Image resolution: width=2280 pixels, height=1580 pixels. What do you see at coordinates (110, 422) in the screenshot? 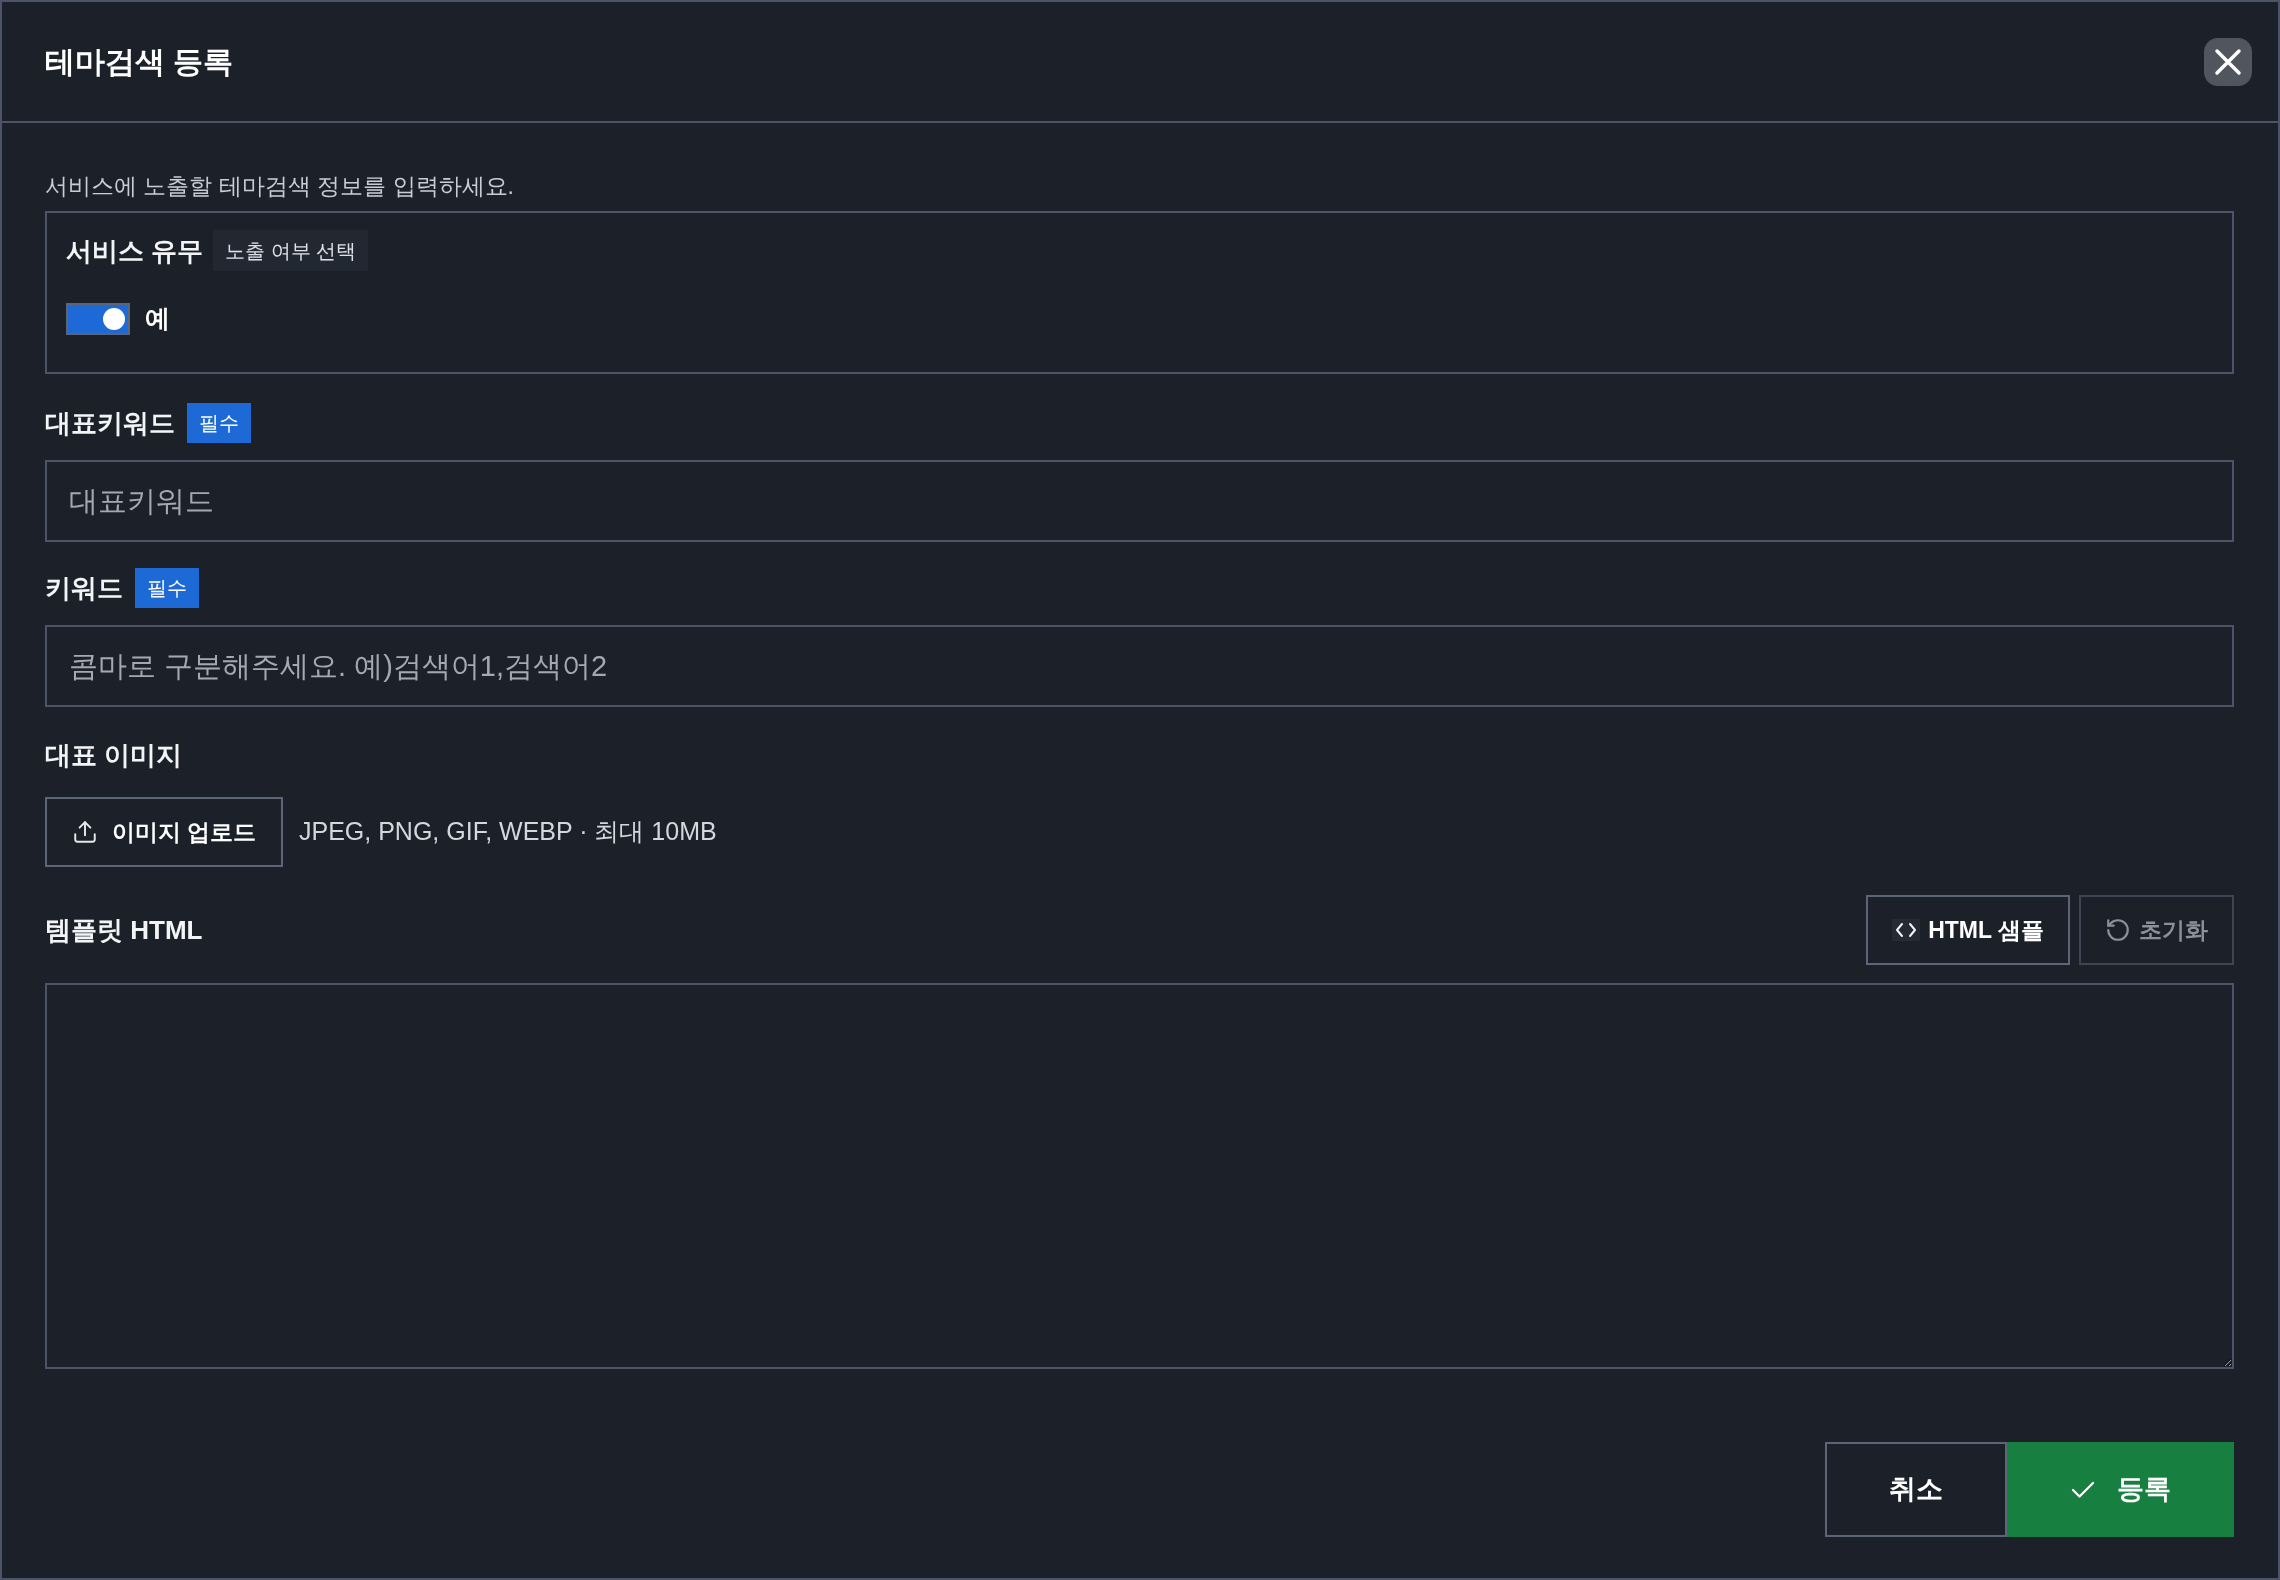
I see `field-label: 대표키워드` at bounding box center [110, 422].